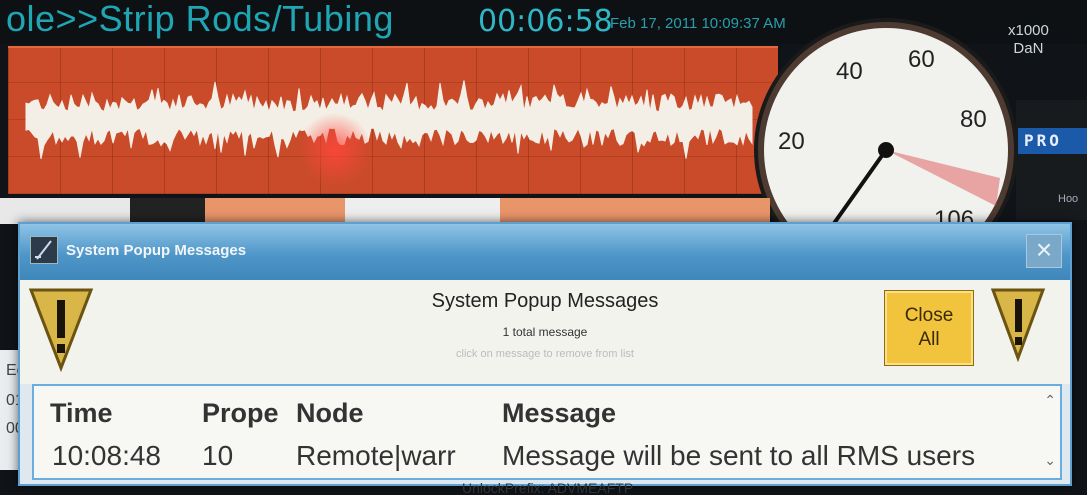 The height and width of the screenshot is (495, 1087). I want to click on gauge-tick-80: 80, so click(973, 119).